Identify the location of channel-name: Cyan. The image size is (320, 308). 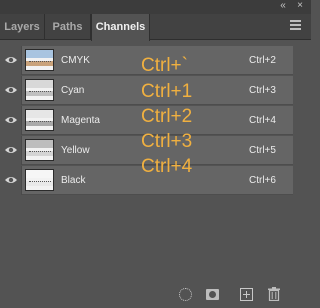
(73, 90).